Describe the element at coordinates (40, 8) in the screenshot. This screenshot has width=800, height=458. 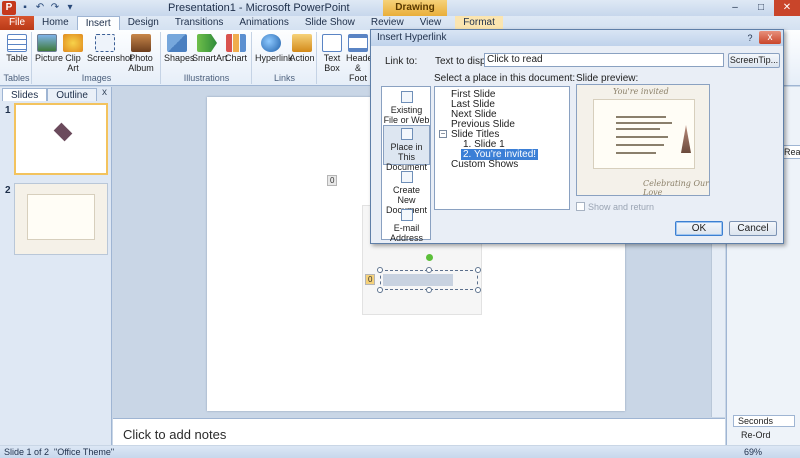
I see `undo-icon: ↶` at that location.